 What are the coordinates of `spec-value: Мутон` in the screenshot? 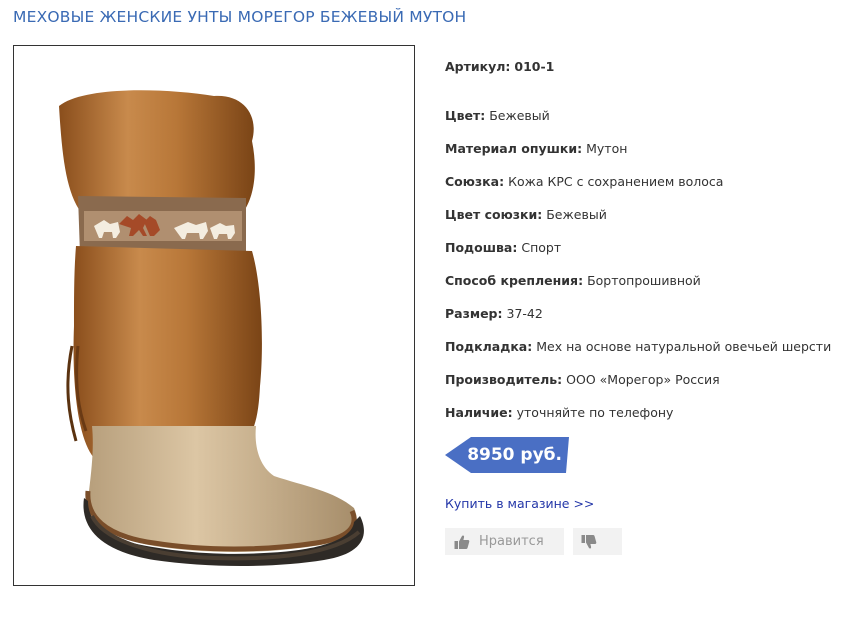 It's located at (607, 148).